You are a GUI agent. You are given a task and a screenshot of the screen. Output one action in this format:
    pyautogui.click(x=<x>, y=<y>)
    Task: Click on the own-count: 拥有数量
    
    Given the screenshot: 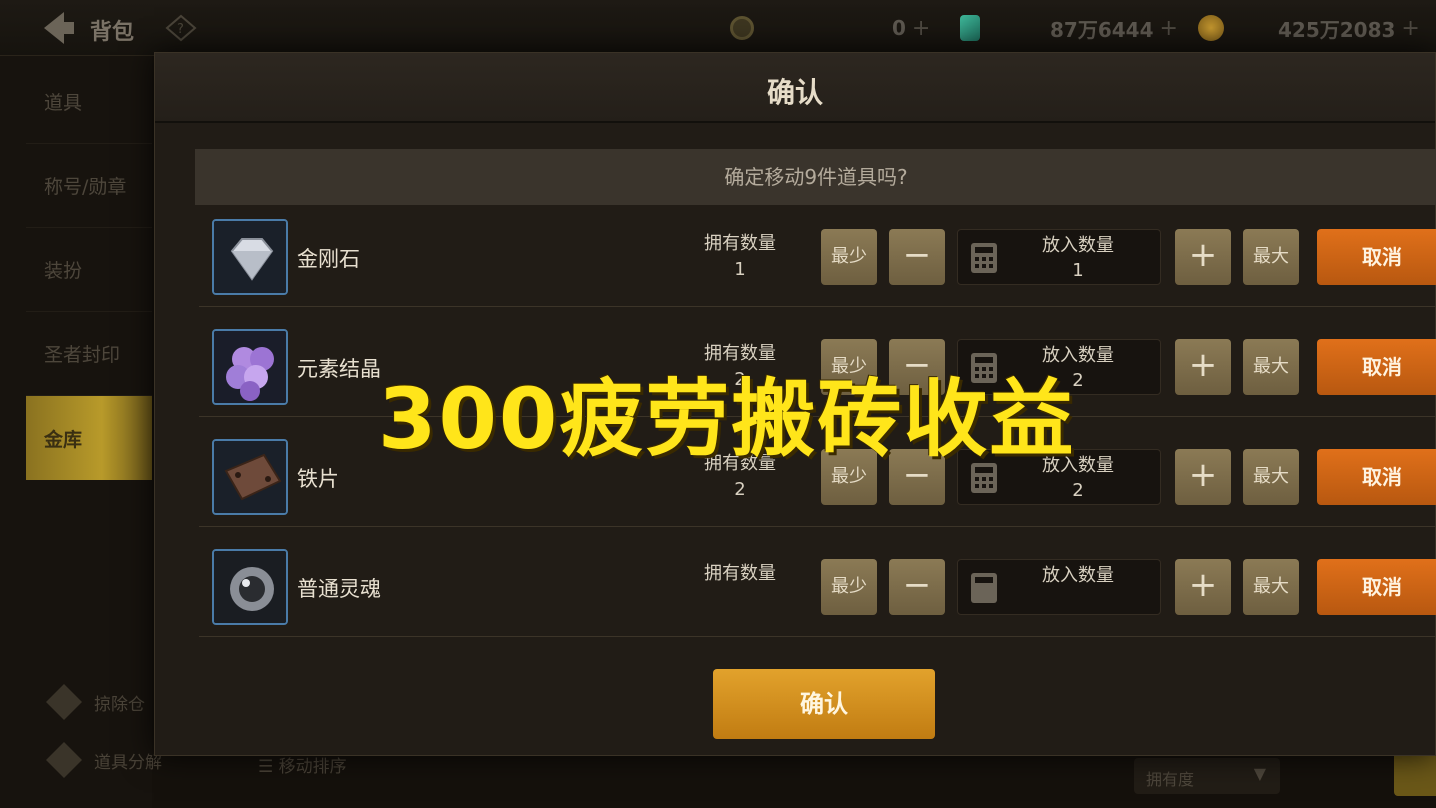 What is the action you would take?
    pyautogui.click(x=740, y=574)
    